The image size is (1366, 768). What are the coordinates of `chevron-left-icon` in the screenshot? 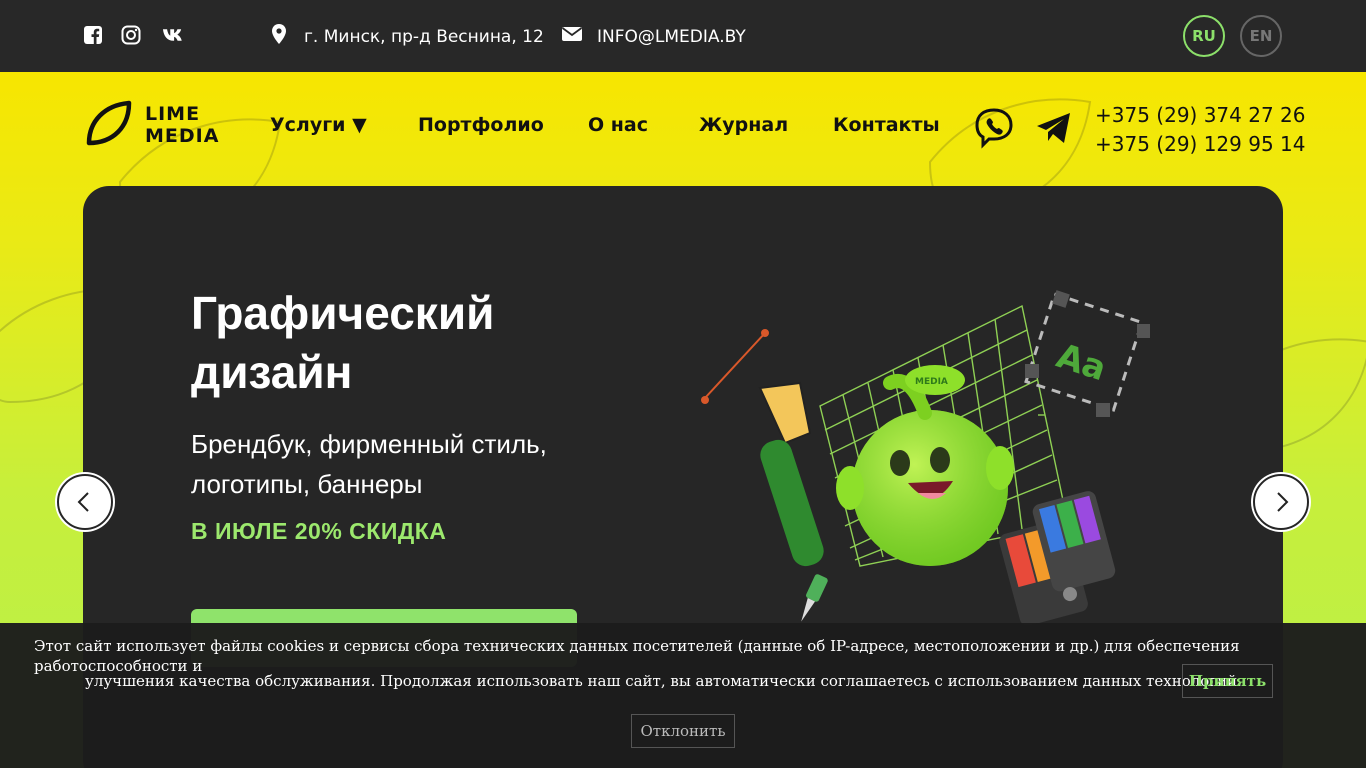 It's located at (83, 502).